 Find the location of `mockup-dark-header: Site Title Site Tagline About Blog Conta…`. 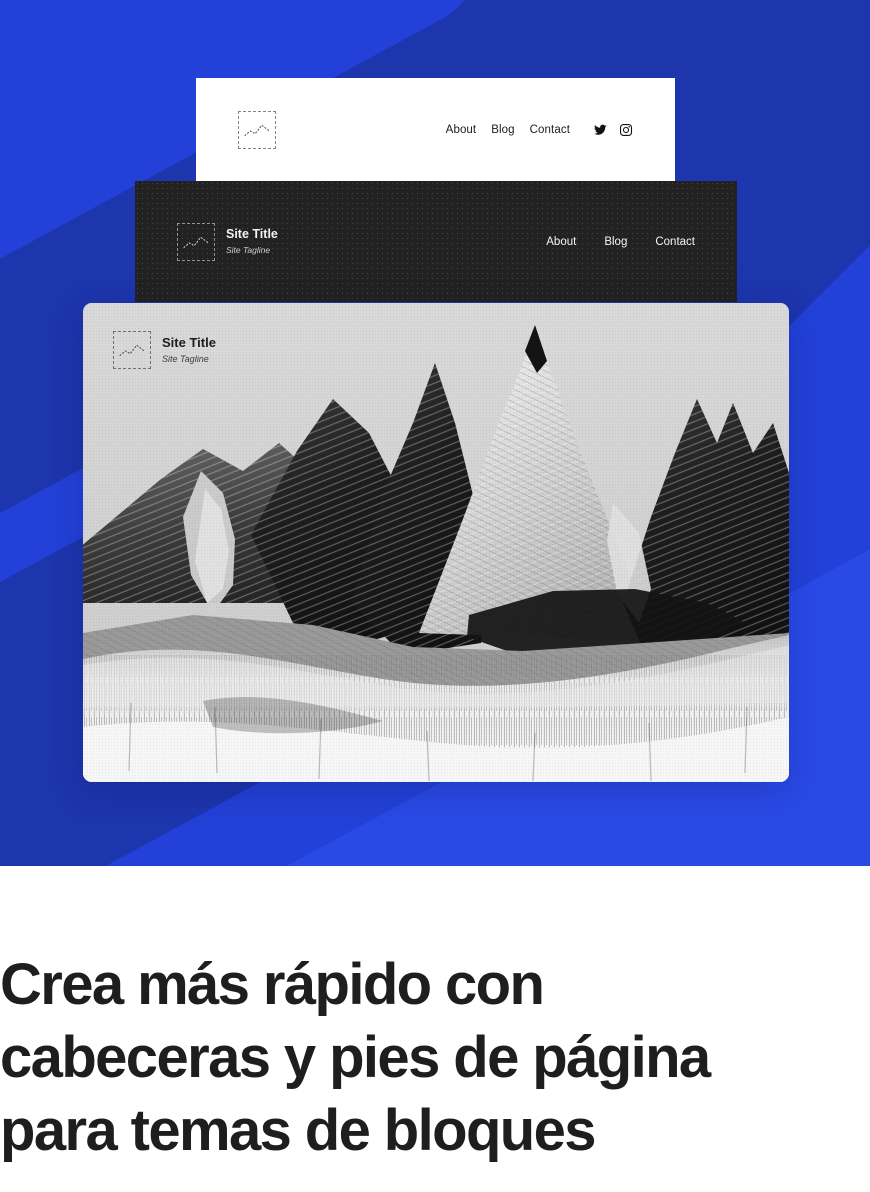

mockup-dark-header: Site Title Site Tagline About Blog Conta… is located at coordinates (436, 241).